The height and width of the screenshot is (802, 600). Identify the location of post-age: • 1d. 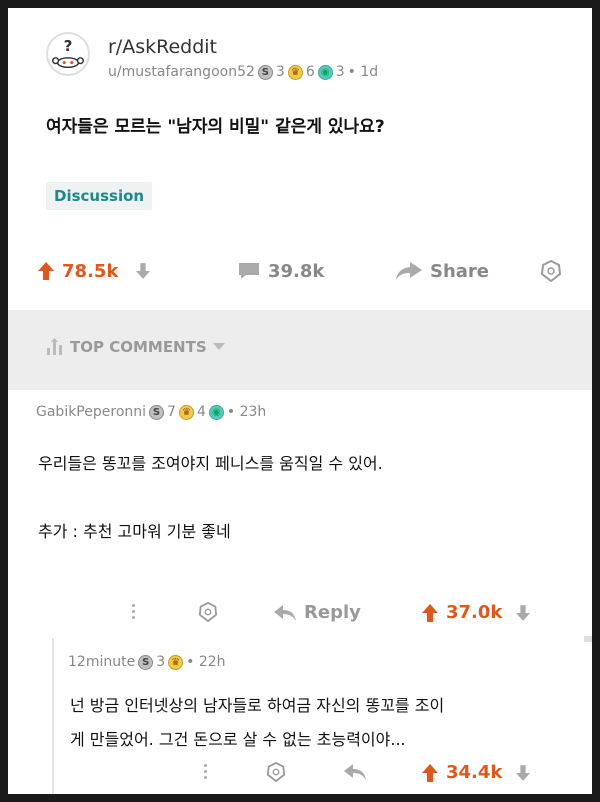
(363, 72).